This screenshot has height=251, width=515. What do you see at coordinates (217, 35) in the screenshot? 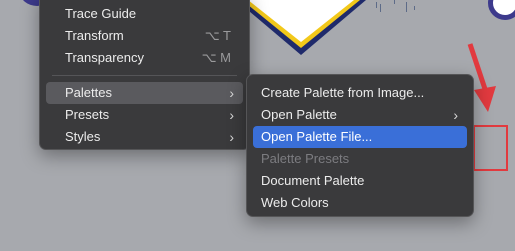
I see `shortcut-label: ⌥ T` at bounding box center [217, 35].